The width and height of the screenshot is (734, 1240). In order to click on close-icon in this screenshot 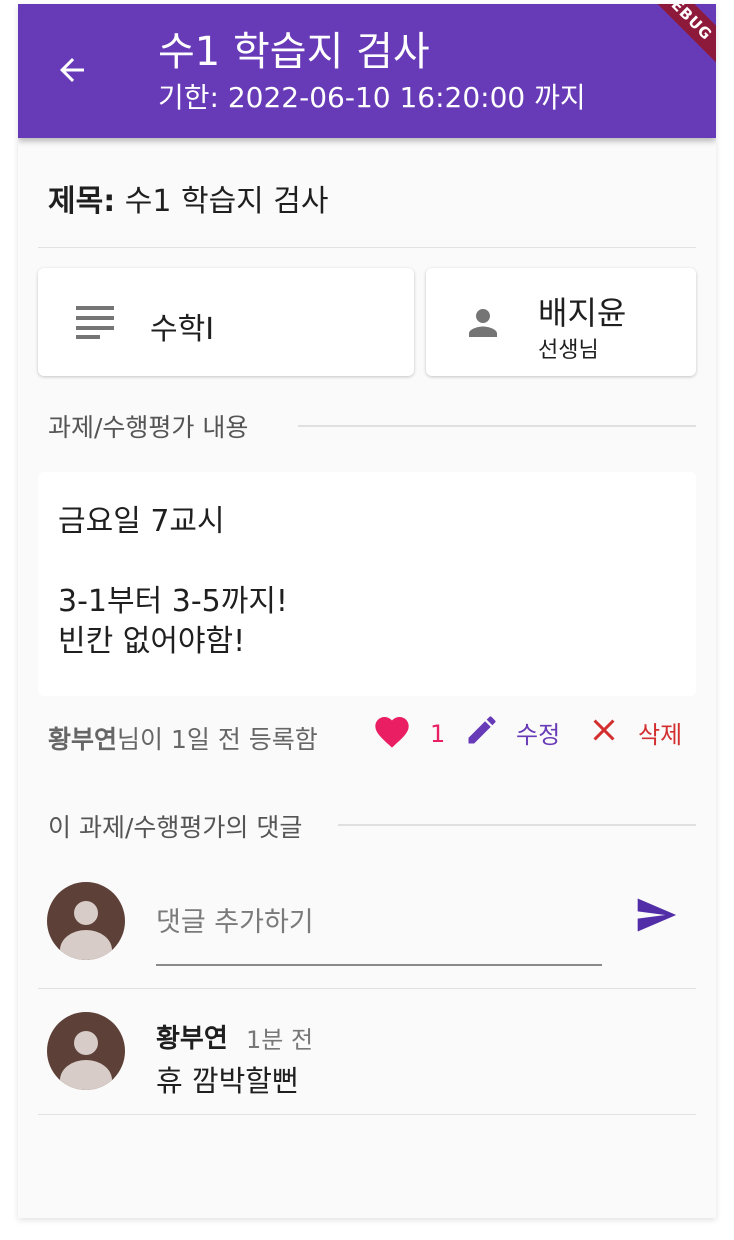, I will do `click(604, 732)`.